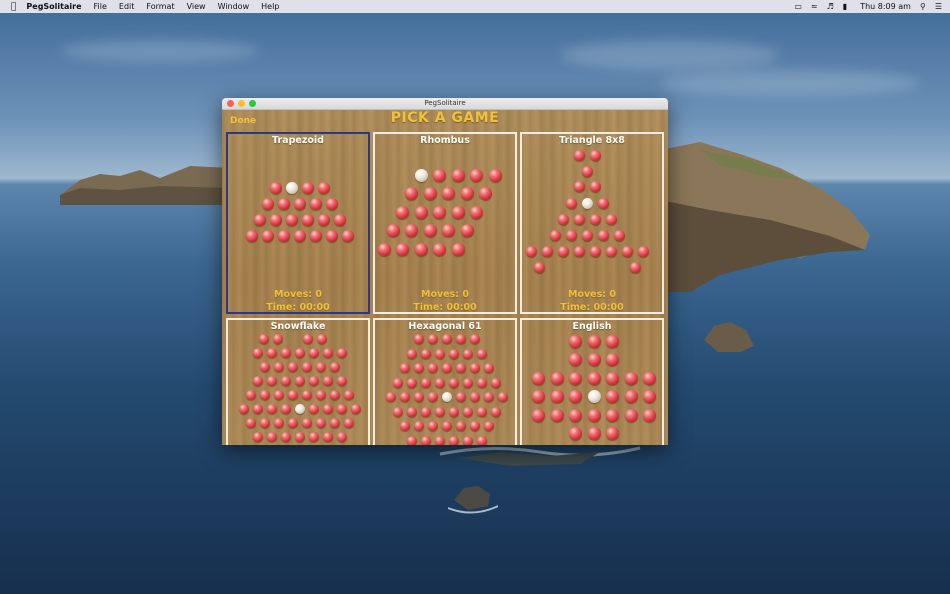 The image size is (950, 594). What do you see at coordinates (252, 103) in the screenshot?
I see `zoom-icon` at bounding box center [252, 103].